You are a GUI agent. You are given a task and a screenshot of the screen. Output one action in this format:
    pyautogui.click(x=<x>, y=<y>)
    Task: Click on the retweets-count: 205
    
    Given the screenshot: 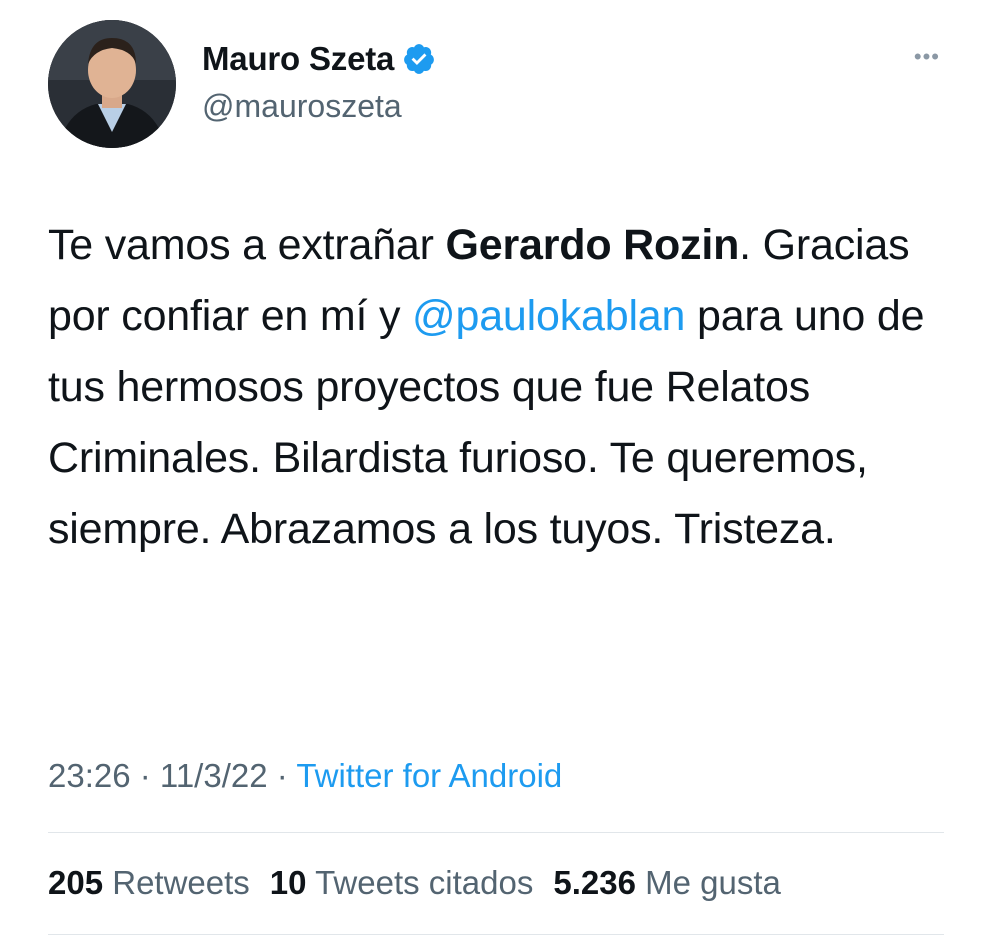 What is the action you would take?
    pyautogui.click(x=76, y=882)
    